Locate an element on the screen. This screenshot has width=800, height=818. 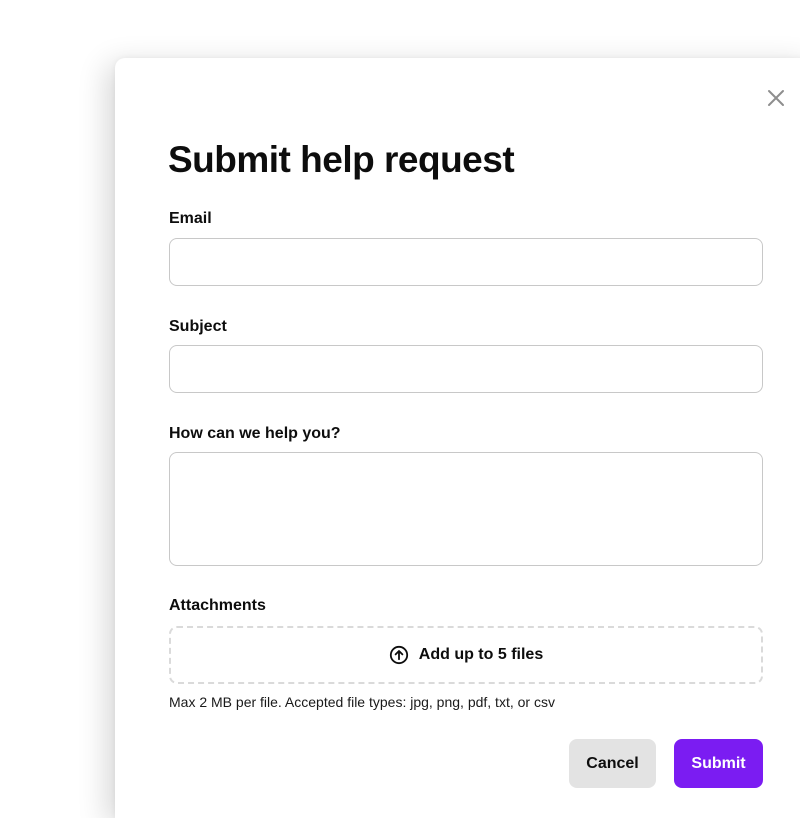
dropzone-label: Add up to 5 files is located at coordinates (481, 654).